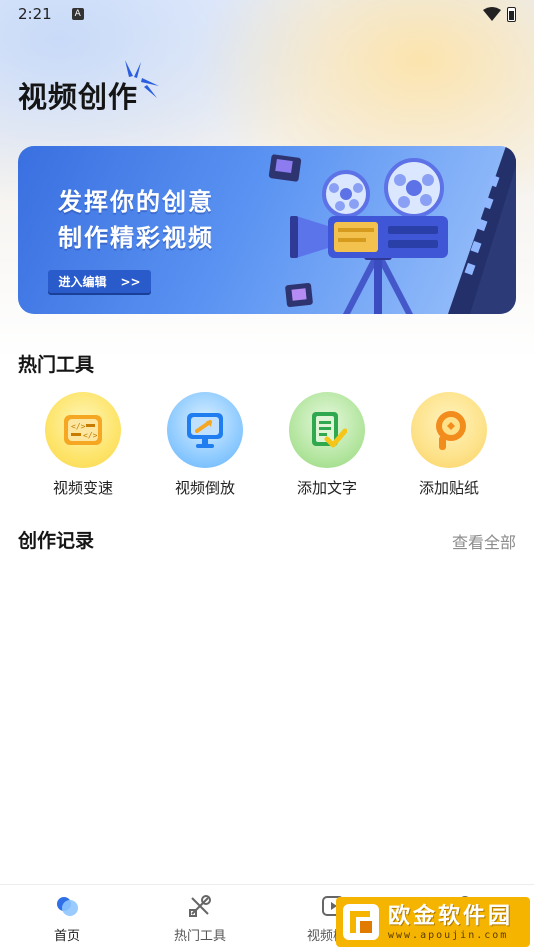 The image size is (534, 950). Describe the element at coordinates (77, 14) in the screenshot. I see `notification-a-icon: A` at that location.